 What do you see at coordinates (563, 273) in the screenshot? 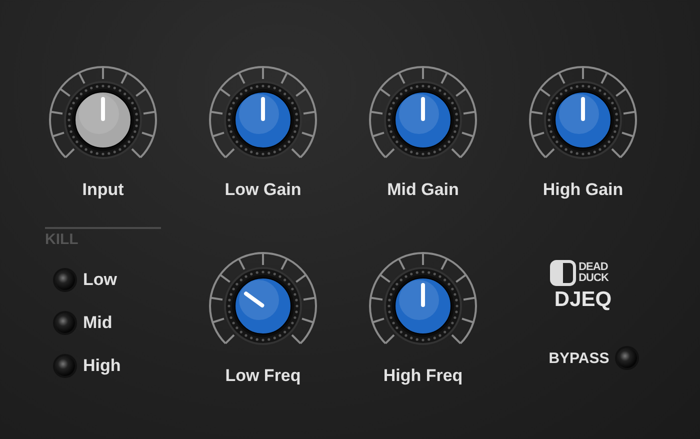
I see `logo-icon` at bounding box center [563, 273].